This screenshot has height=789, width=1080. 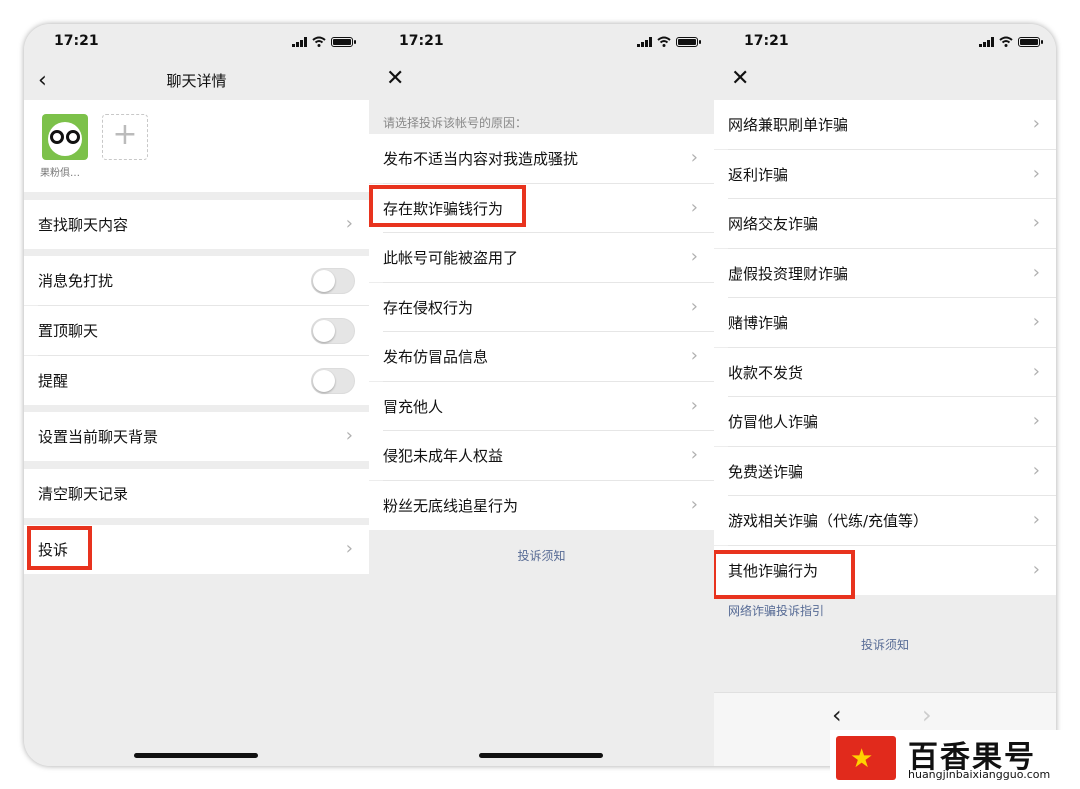 What do you see at coordinates (53, 381) in the screenshot?
I see `row-label: 提醒` at bounding box center [53, 381].